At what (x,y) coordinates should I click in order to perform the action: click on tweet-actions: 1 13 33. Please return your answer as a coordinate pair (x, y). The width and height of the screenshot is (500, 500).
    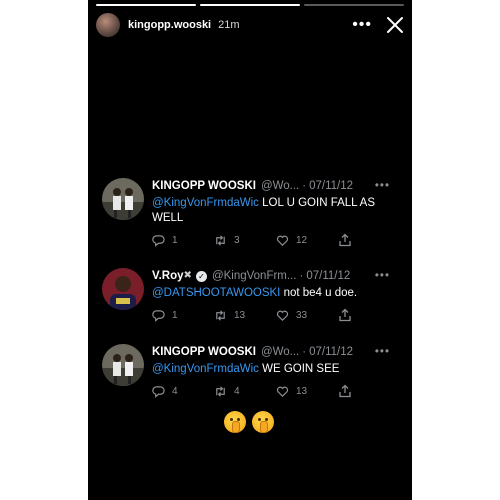
    Looking at the image, I should click on (276, 315).